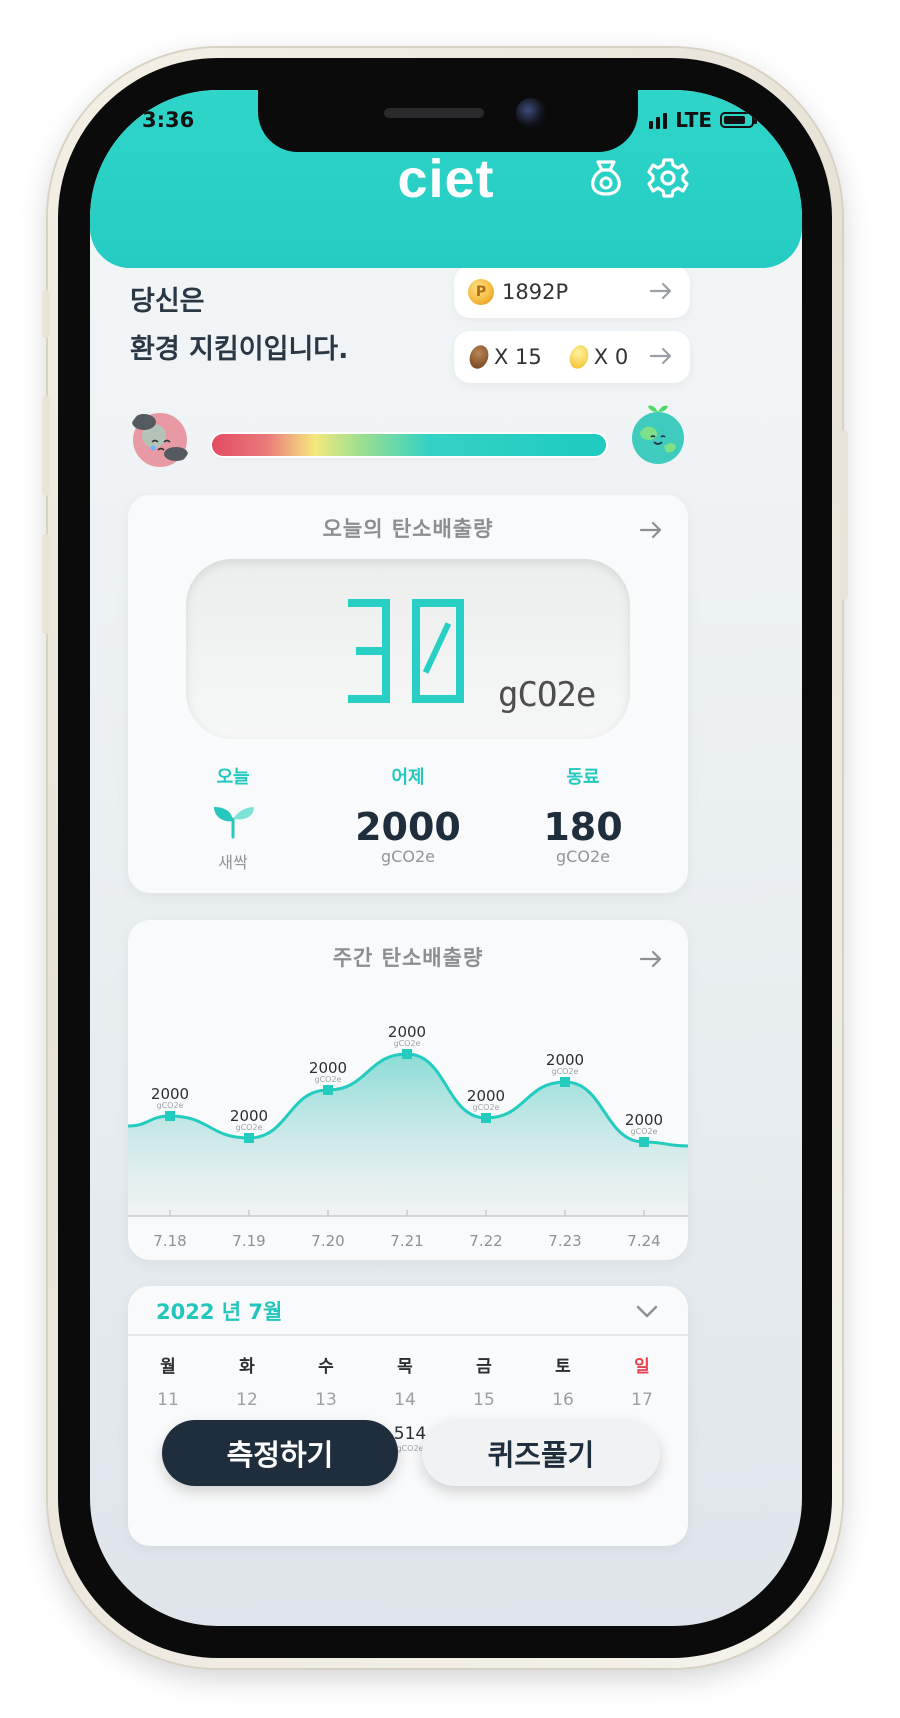 The image size is (900, 1718). What do you see at coordinates (647, 1311) in the screenshot?
I see `chevron-down-icon` at bounding box center [647, 1311].